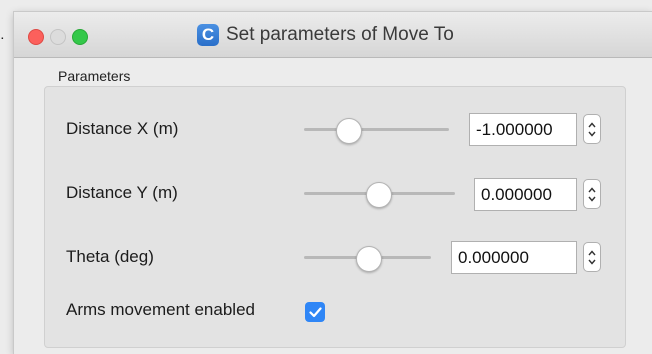 This screenshot has width=652, height=354. What do you see at coordinates (592, 257) in the screenshot?
I see `theta-stepper` at bounding box center [592, 257].